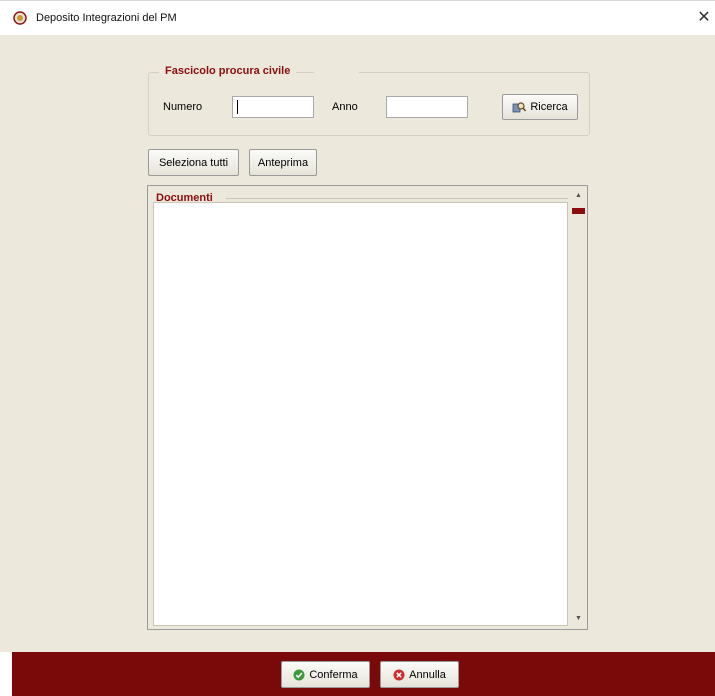 This screenshot has height=696, width=715. What do you see at coordinates (519, 107) in the screenshot?
I see `search-icon` at bounding box center [519, 107].